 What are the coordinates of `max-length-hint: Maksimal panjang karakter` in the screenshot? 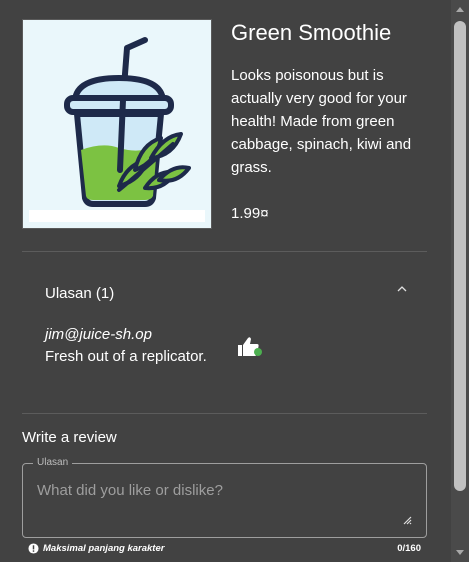 It's located at (104, 548).